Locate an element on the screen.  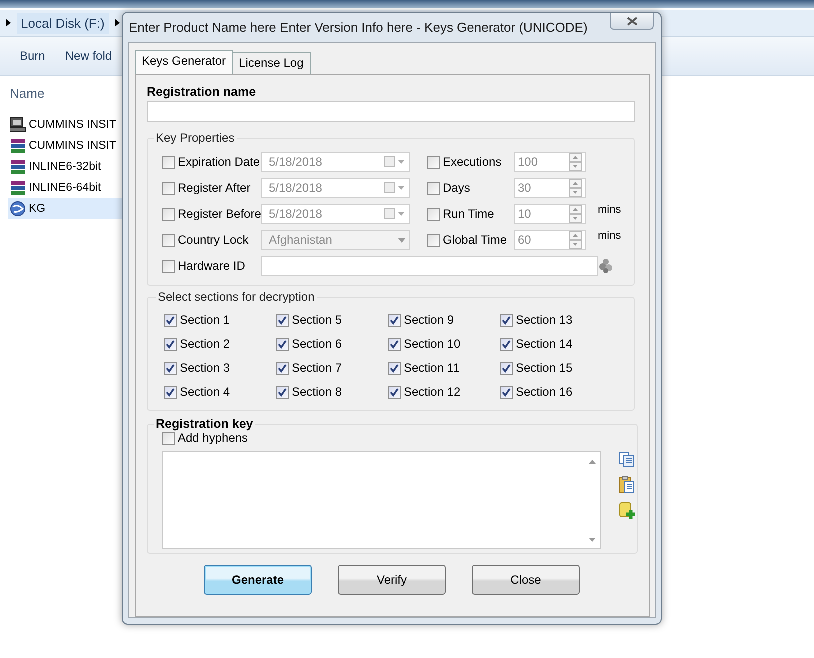
option-label: Section 8 is located at coordinates (317, 392).